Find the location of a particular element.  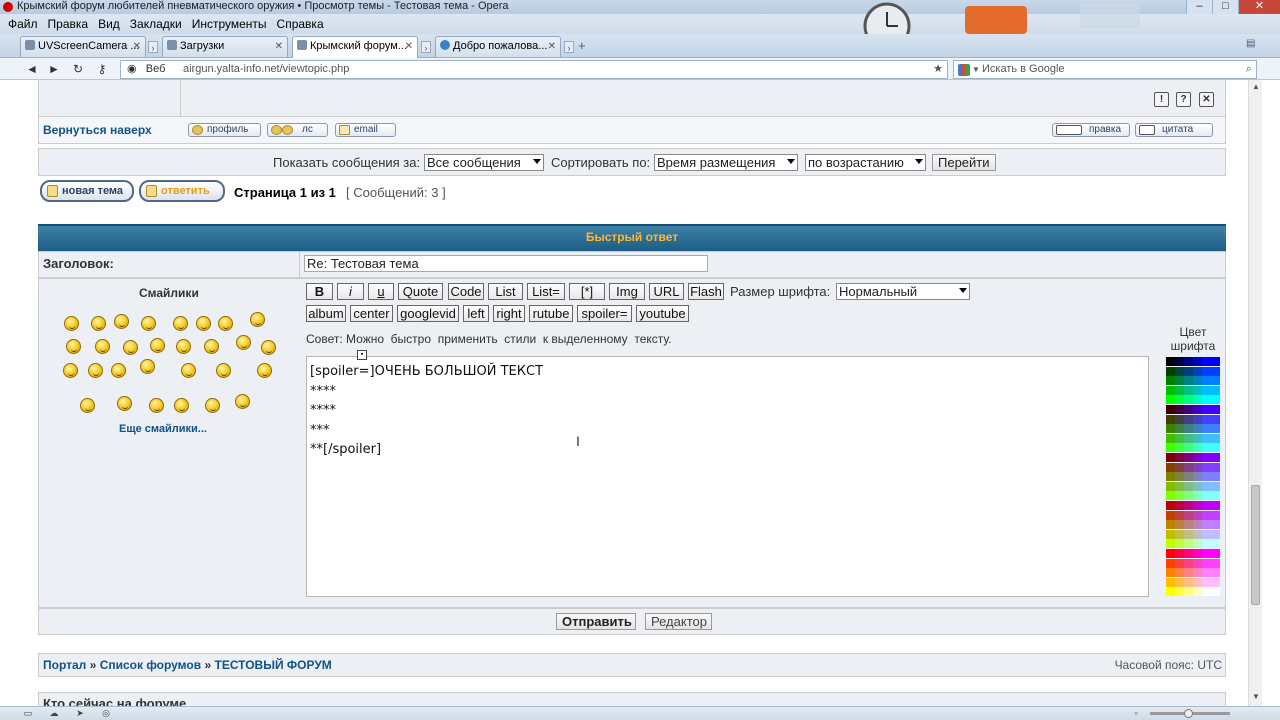

menu-help: Справка is located at coordinates (300, 24).